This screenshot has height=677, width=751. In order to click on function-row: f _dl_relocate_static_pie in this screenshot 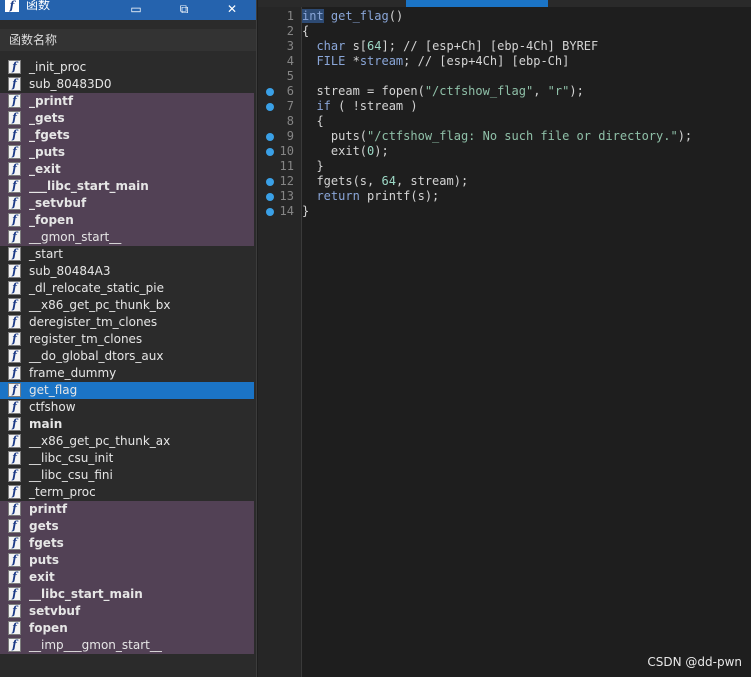, I will do `click(127, 288)`.